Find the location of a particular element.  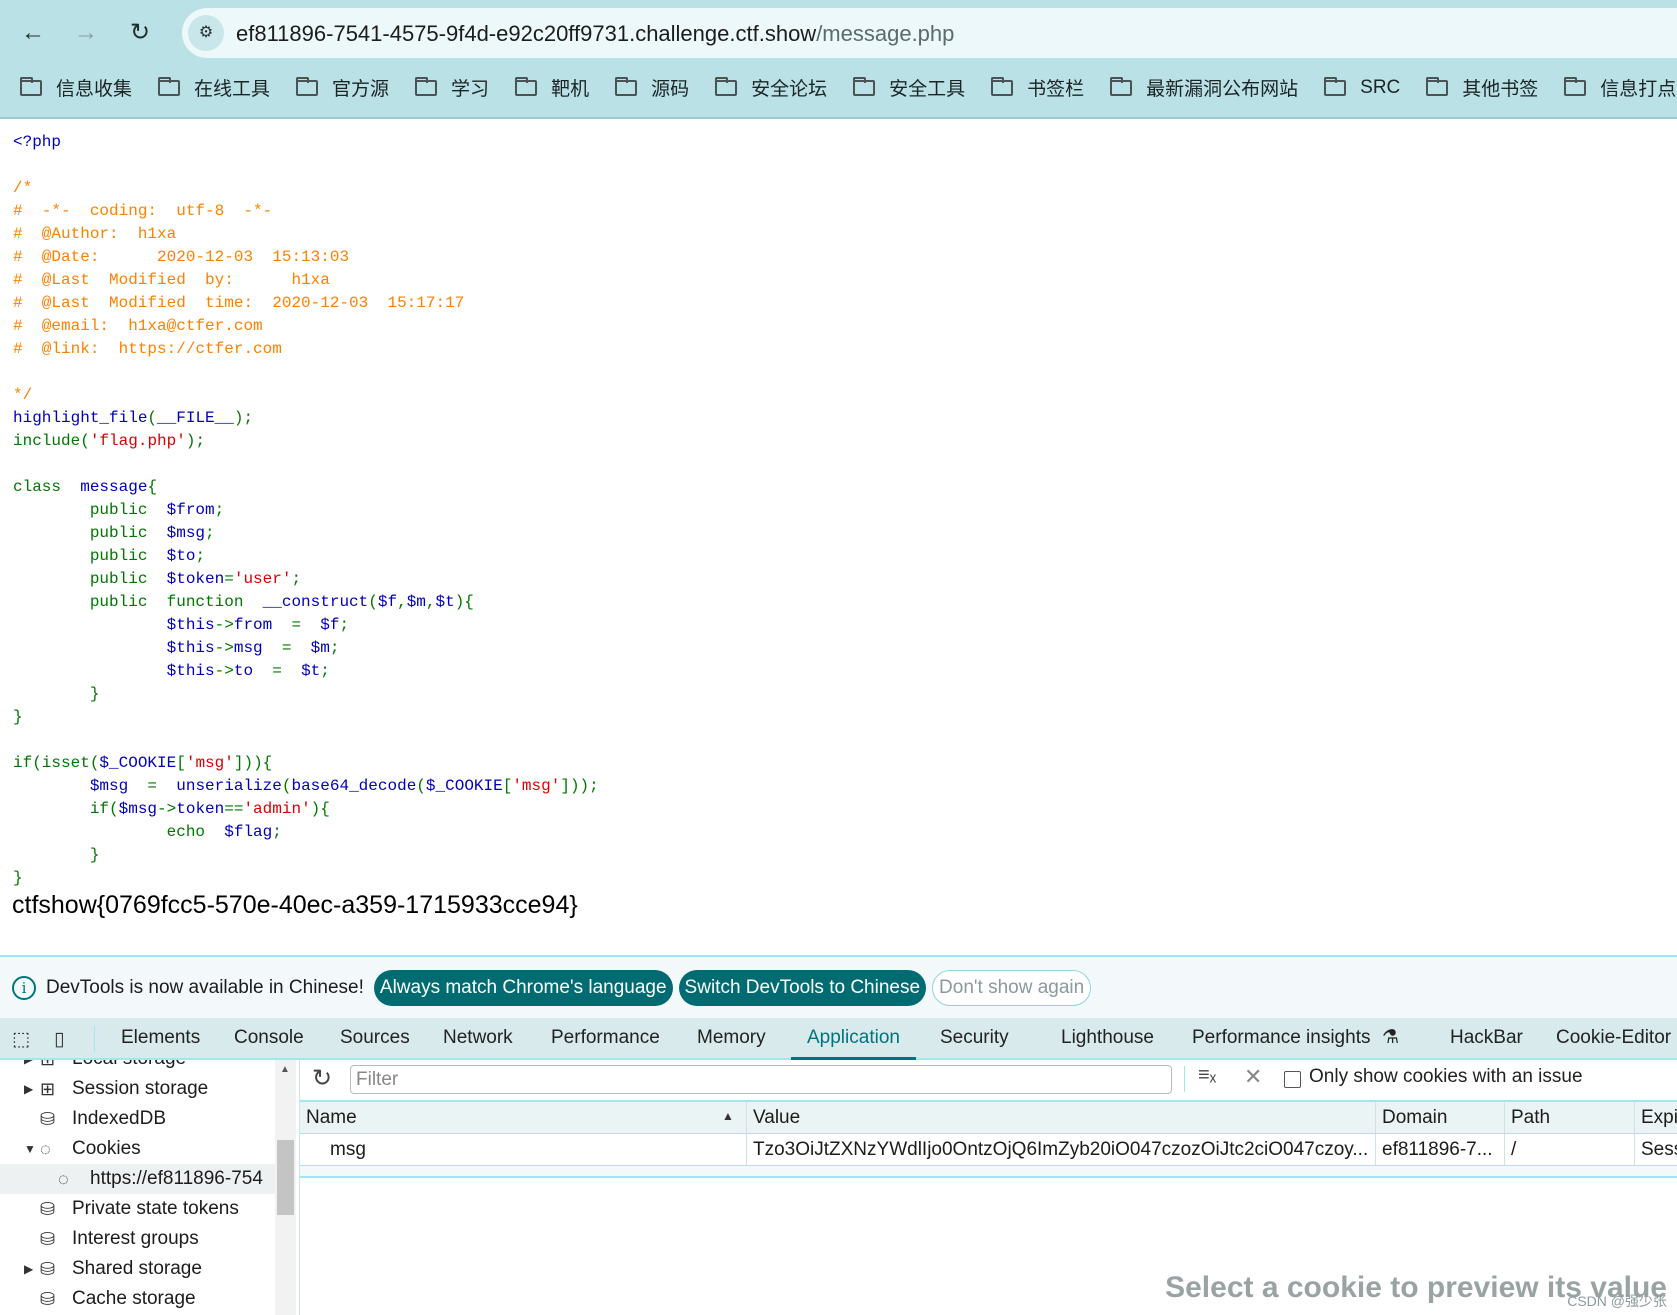

code-token-keyword: -> is located at coordinates (224, 625).